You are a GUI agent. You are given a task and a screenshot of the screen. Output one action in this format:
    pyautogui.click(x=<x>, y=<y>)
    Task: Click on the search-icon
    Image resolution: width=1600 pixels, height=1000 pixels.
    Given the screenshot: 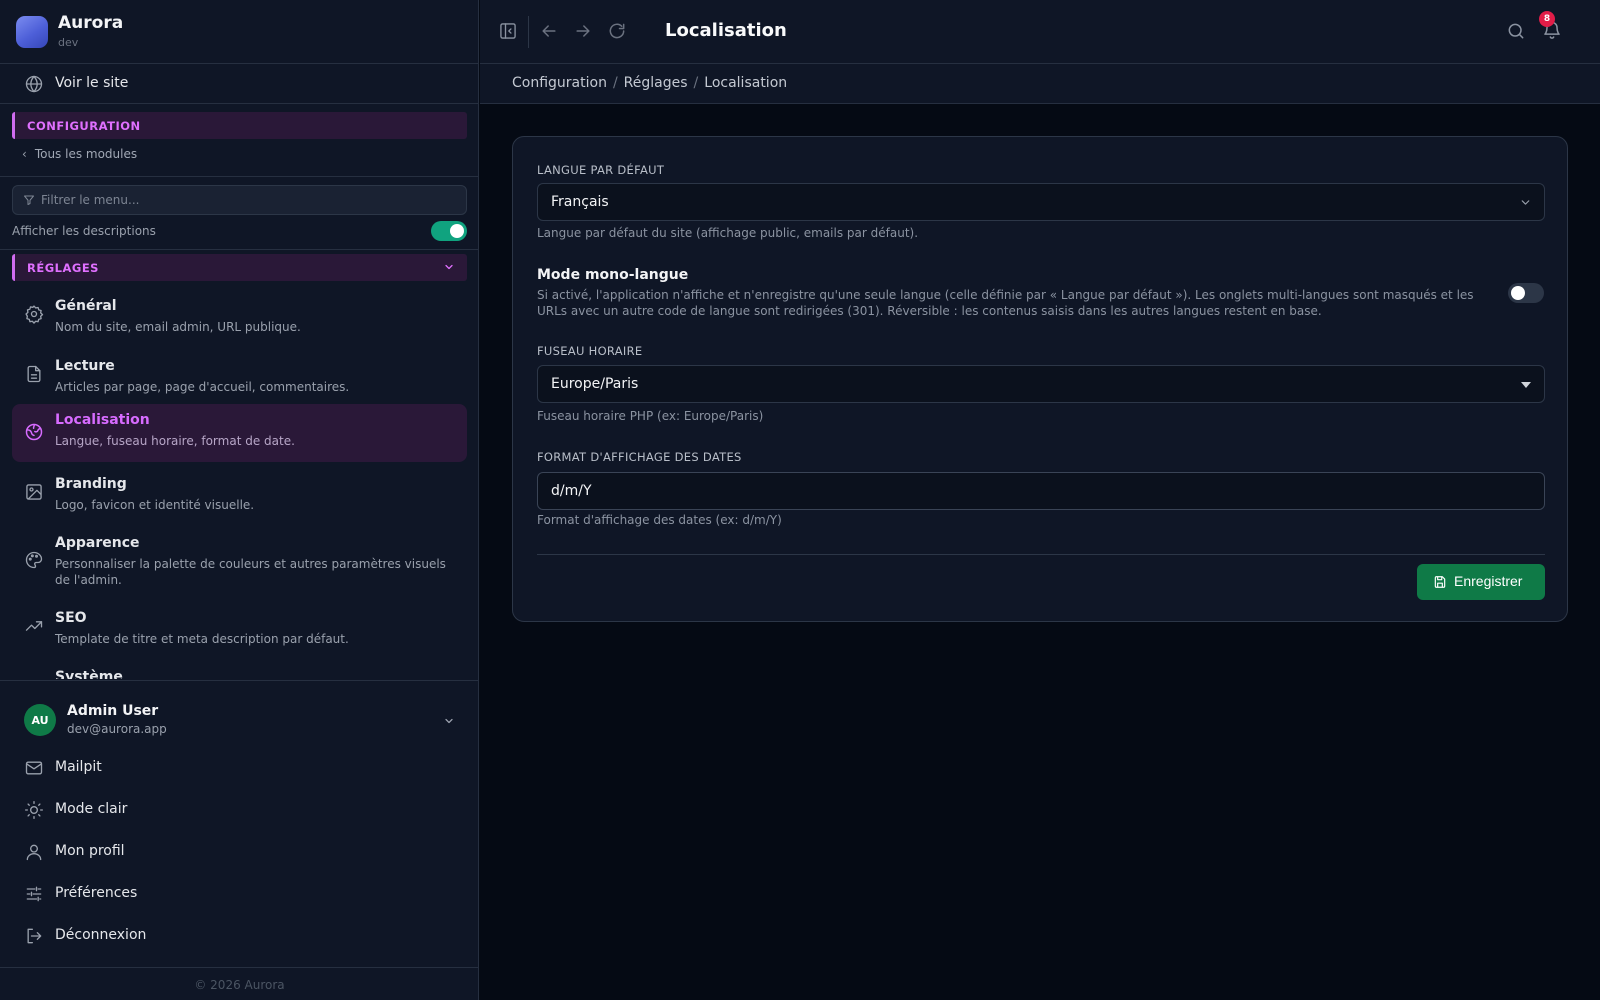 What is the action you would take?
    pyautogui.click(x=1516, y=31)
    